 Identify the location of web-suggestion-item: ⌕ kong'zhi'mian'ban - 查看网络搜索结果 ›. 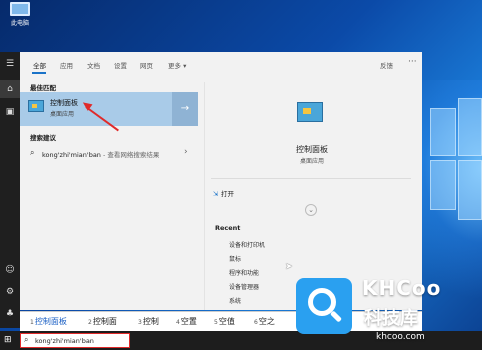
(109, 154).